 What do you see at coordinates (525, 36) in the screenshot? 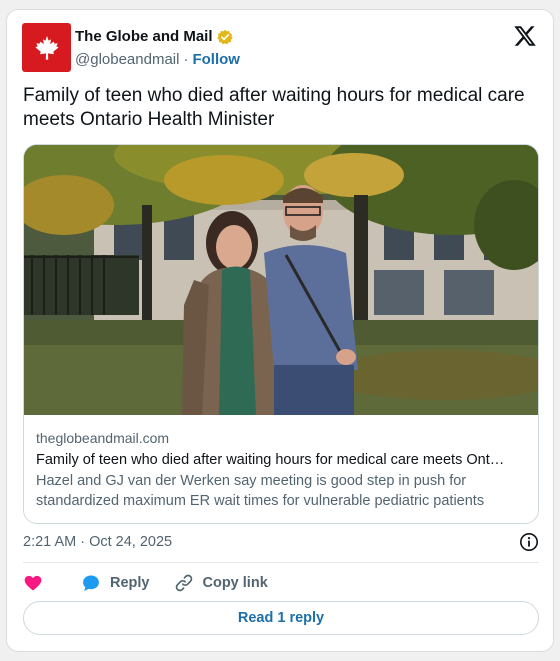
I see `x-logo-icon` at bounding box center [525, 36].